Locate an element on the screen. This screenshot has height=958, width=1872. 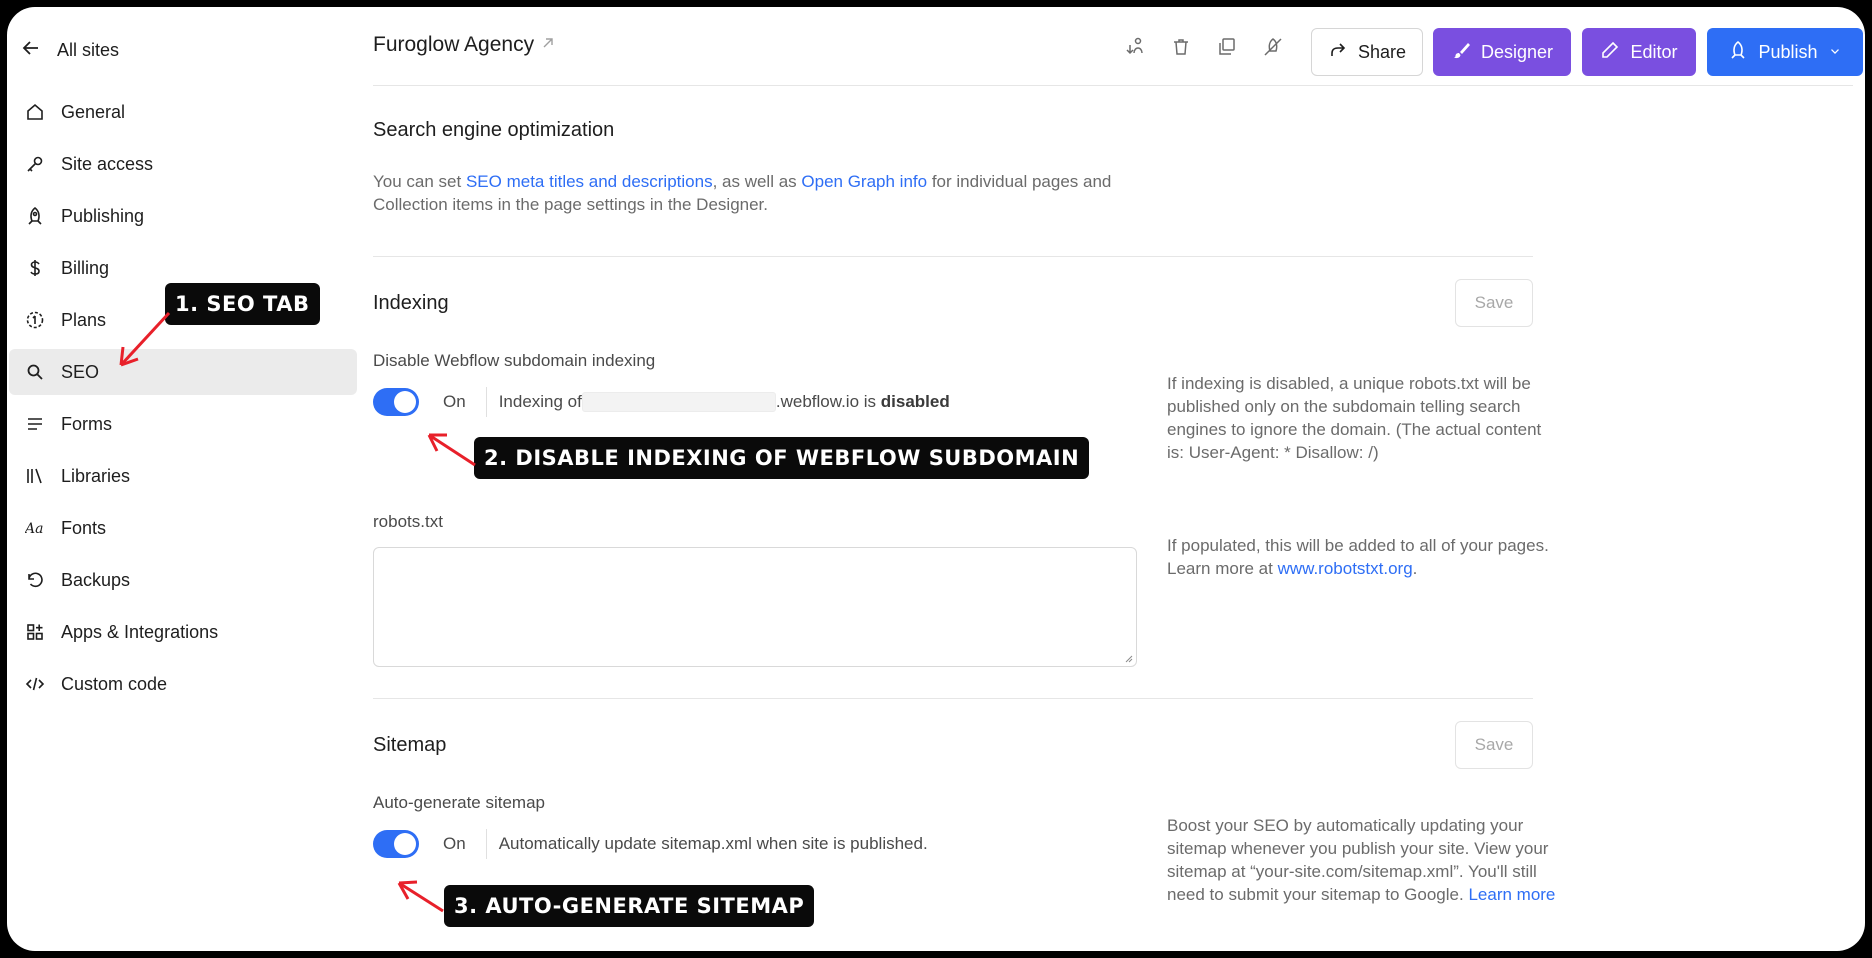
sidebar-item-label: Libraries is located at coordinates (96, 475).